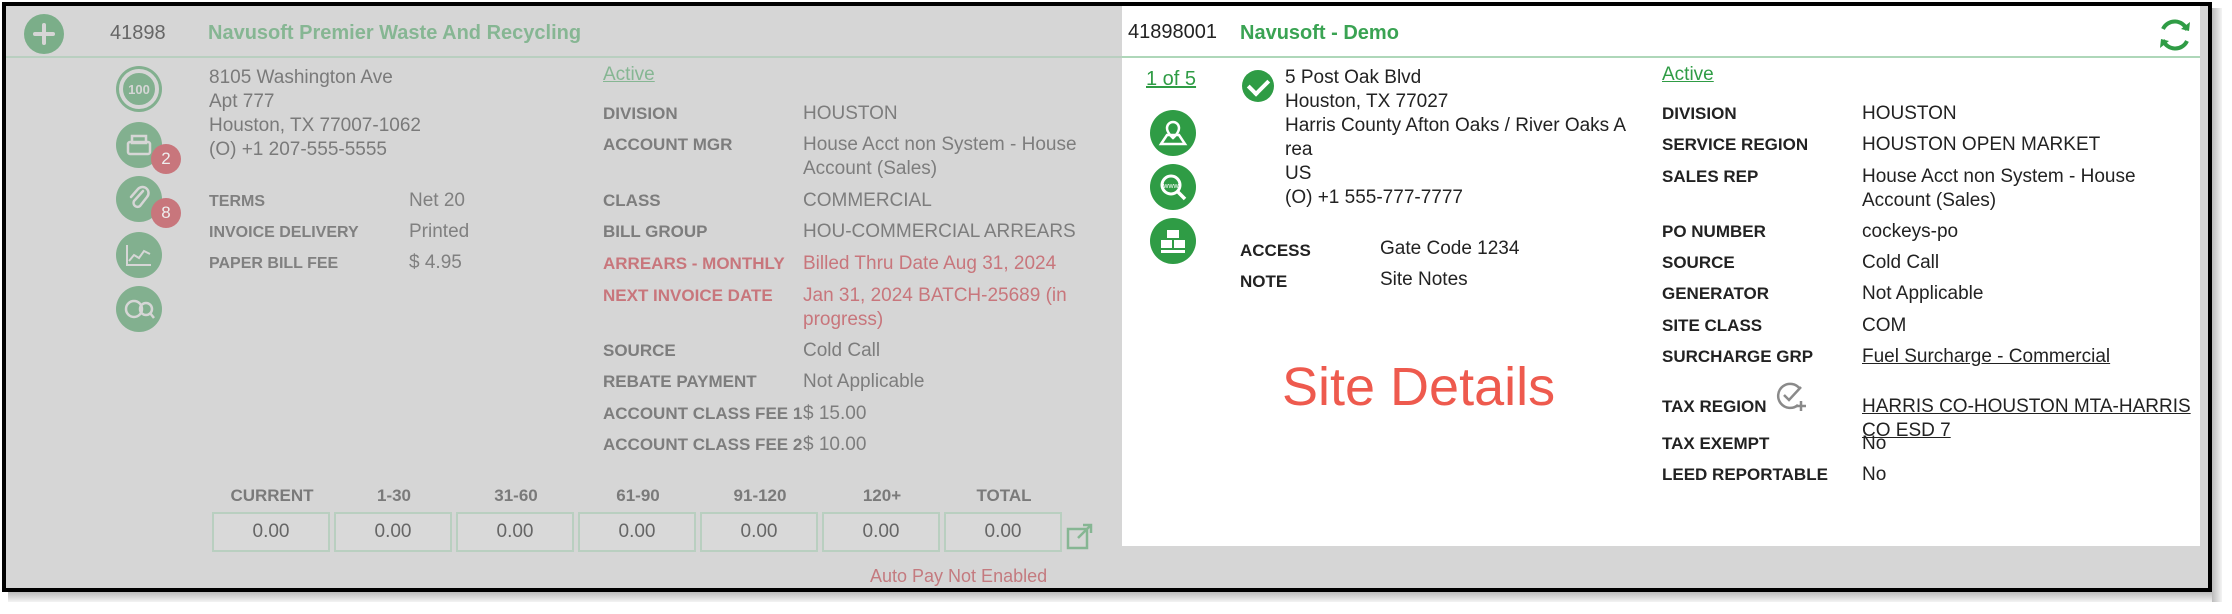 This screenshot has height=614, width=2232. I want to click on site-address-line-1: 5 Post Oak Blvd, so click(1353, 77).